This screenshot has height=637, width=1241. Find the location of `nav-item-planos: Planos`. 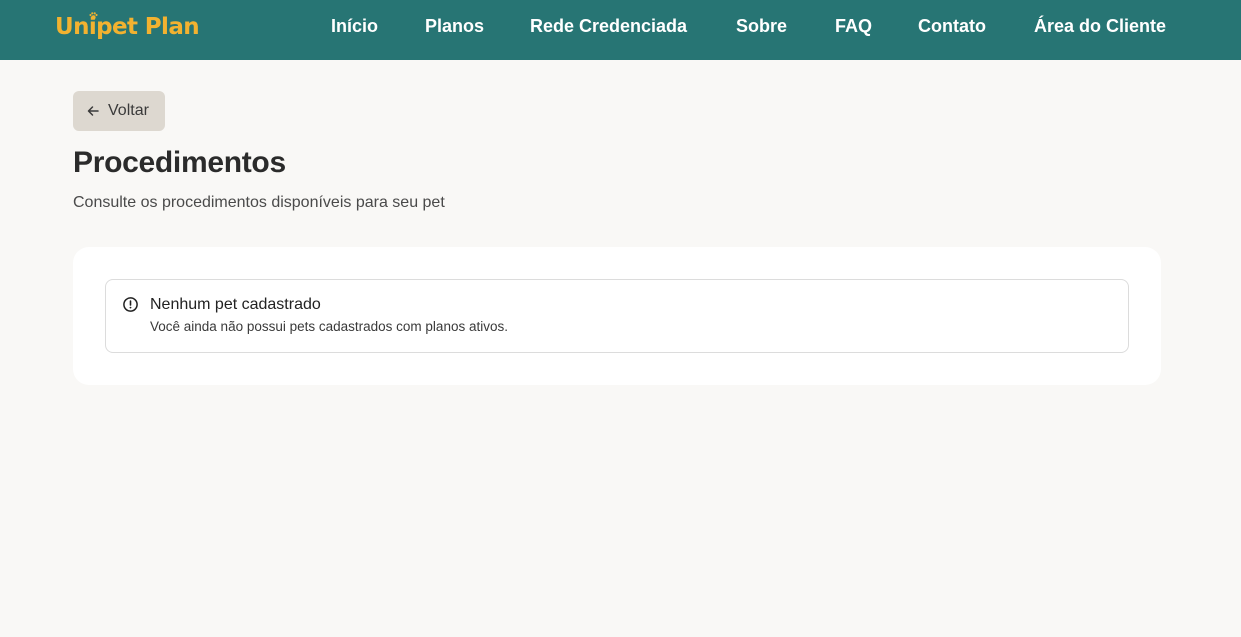

nav-item-planos: Planos is located at coordinates (454, 26).